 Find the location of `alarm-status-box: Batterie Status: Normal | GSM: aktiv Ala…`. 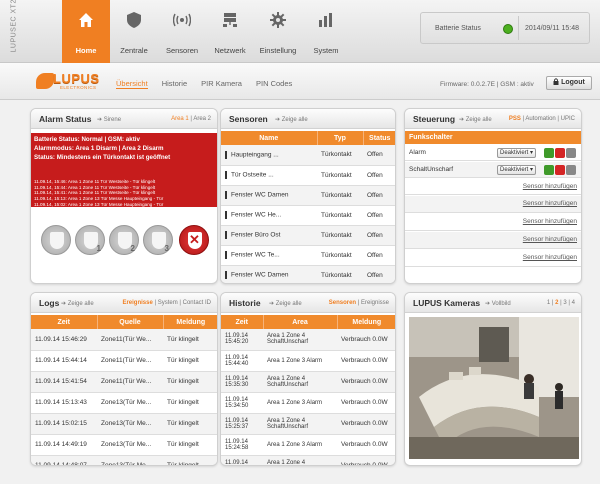

alarm-status-box: Batterie Status: Normal | GSM: aktiv Ala… is located at coordinates (124, 170).